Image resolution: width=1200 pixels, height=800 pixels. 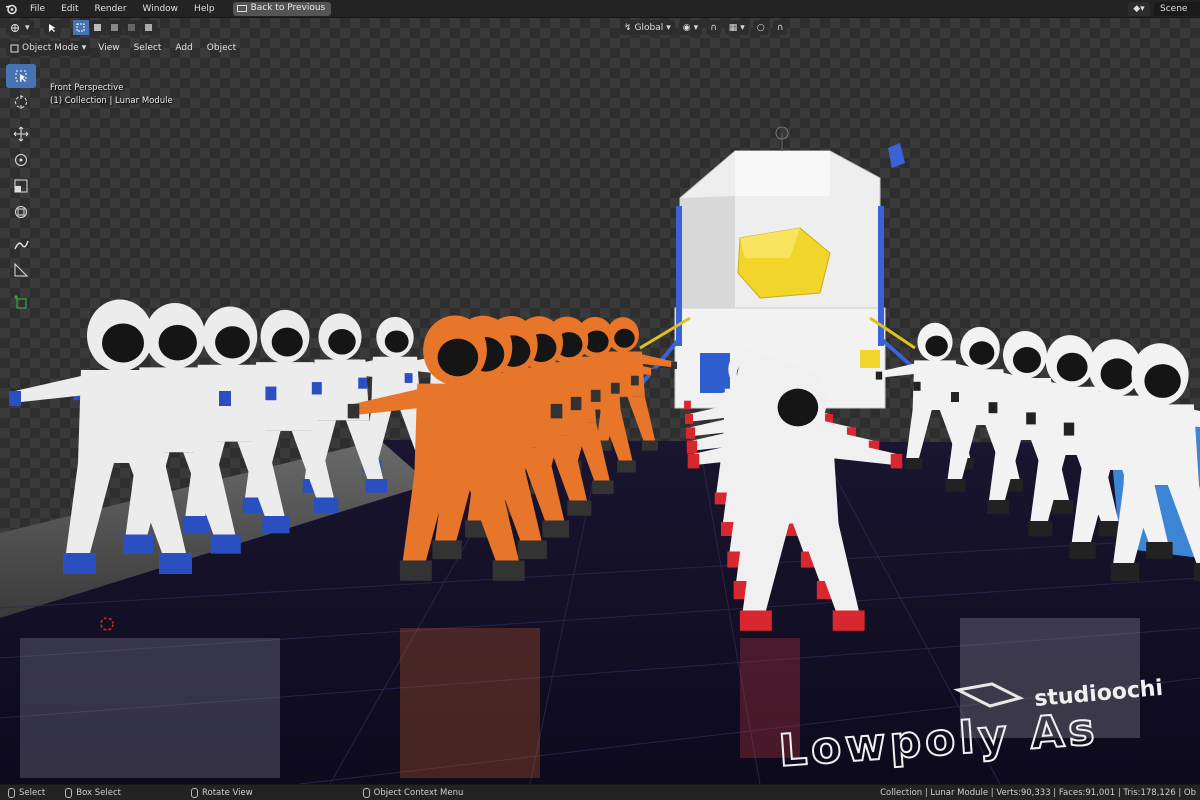 What do you see at coordinates (21, 244) in the screenshot?
I see `annotate-icon` at bounding box center [21, 244].